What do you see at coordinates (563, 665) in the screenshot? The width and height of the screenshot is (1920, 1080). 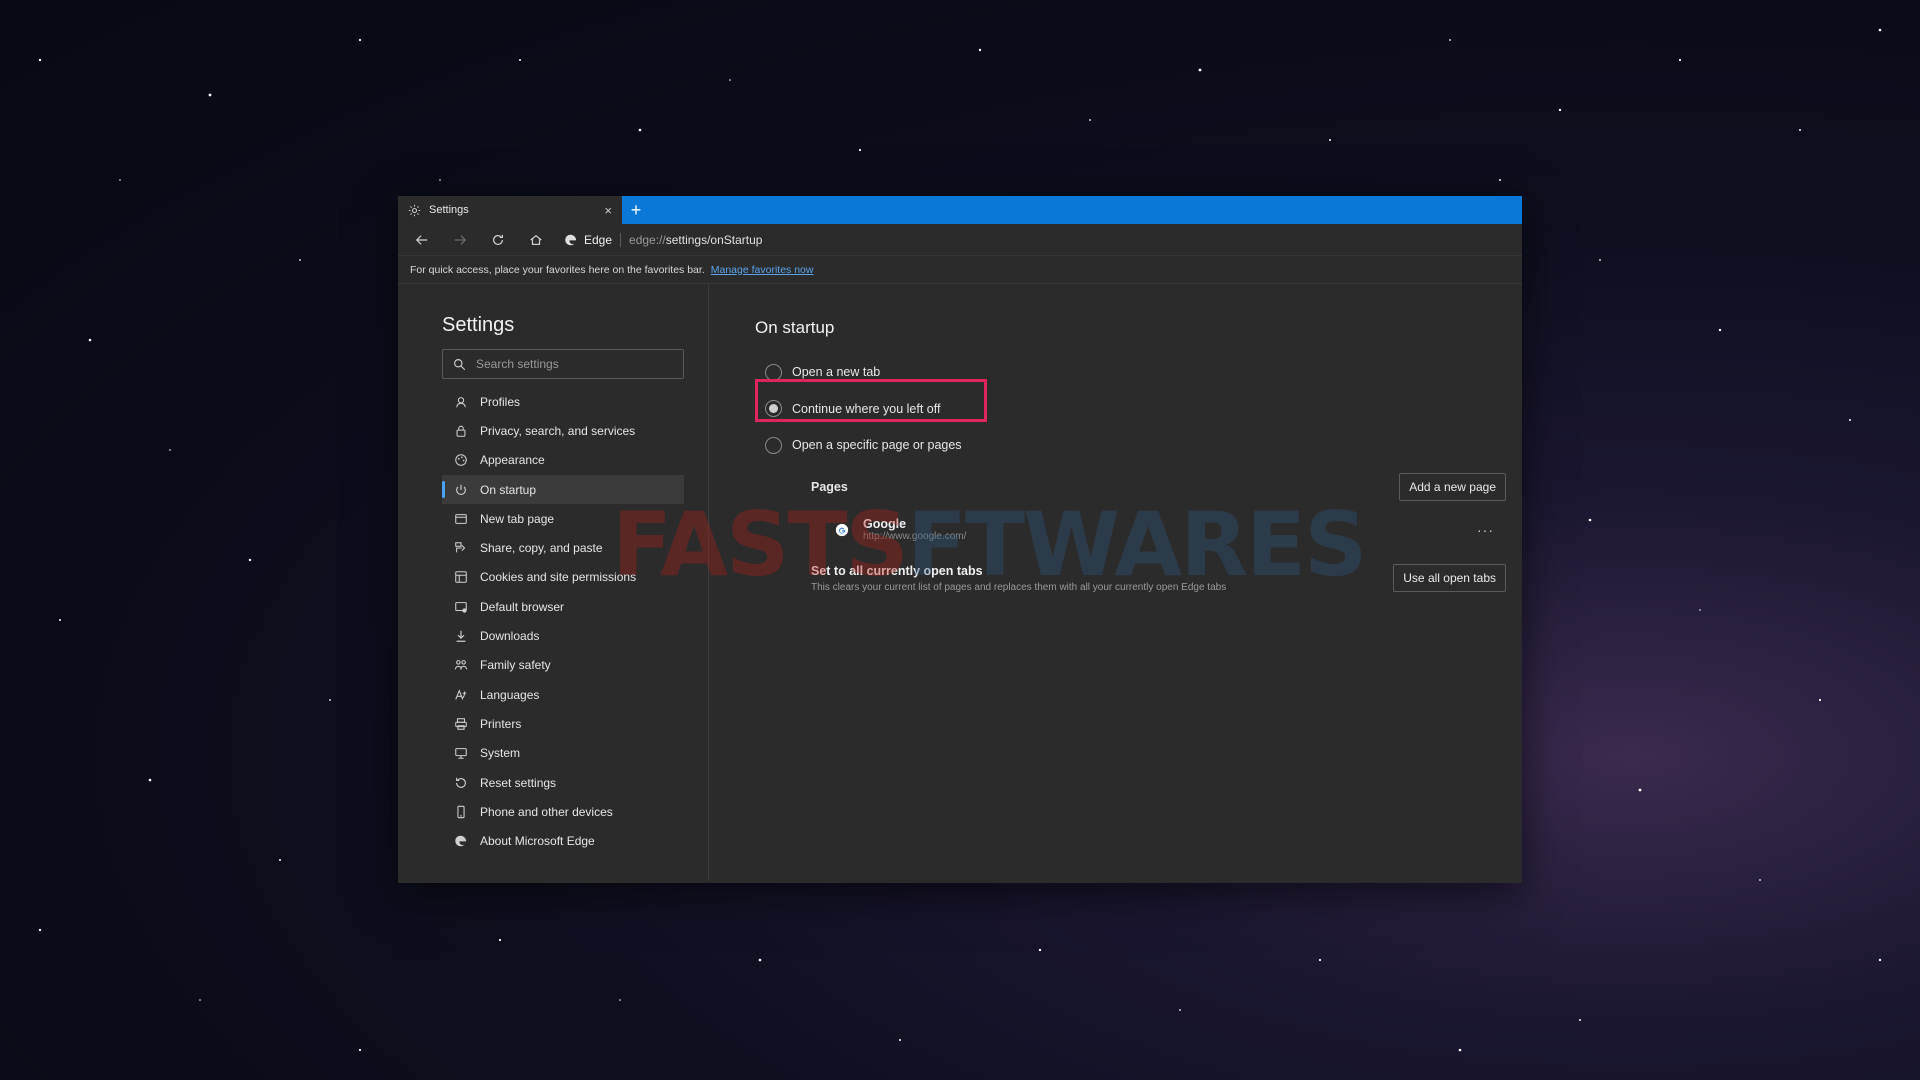 I see `sidebar-item-family-safety: Family safety` at bounding box center [563, 665].